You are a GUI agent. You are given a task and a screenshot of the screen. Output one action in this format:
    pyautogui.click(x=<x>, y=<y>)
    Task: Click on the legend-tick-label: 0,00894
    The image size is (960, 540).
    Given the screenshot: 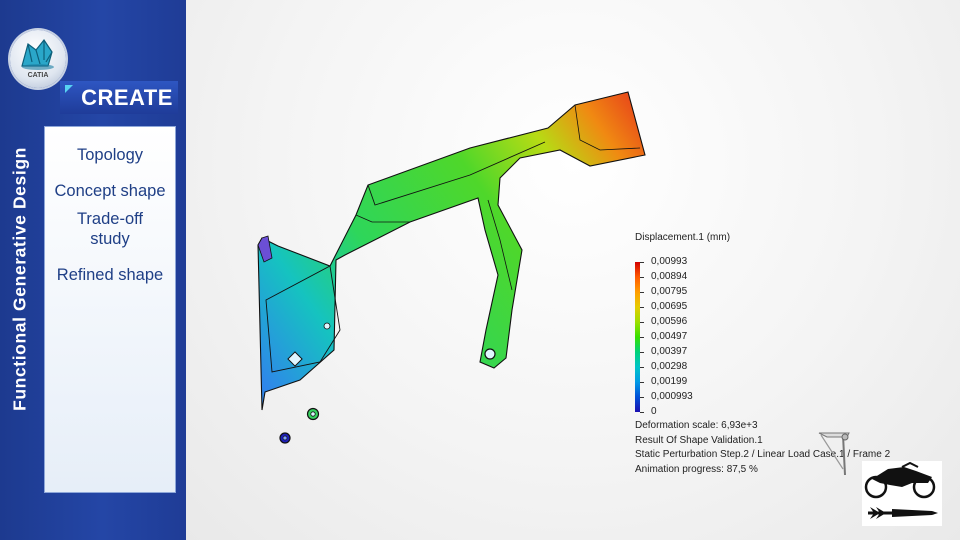 What is the action you would take?
    pyautogui.click(x=669, y=276)
    